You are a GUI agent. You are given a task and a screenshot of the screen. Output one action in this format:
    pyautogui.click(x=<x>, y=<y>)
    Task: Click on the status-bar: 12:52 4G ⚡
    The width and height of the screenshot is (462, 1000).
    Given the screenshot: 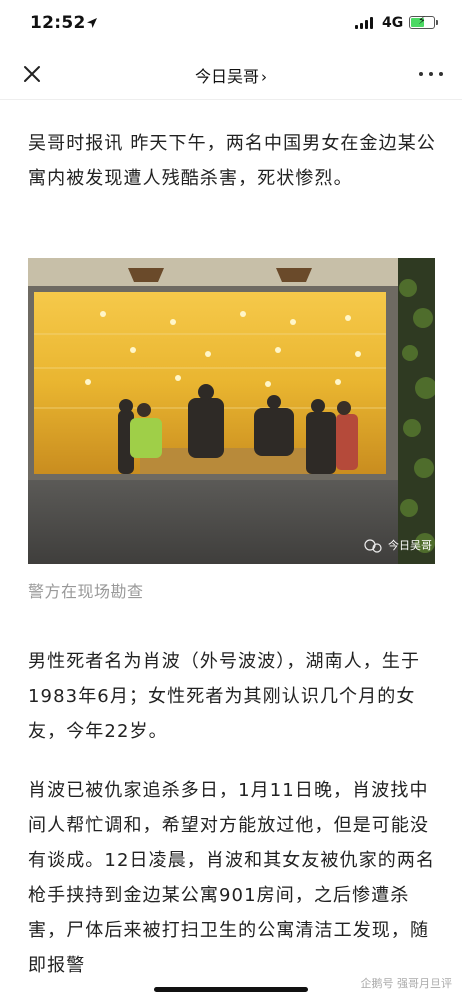 What is the action you would take?
    pyautogui.click(x=231, y=24)
    